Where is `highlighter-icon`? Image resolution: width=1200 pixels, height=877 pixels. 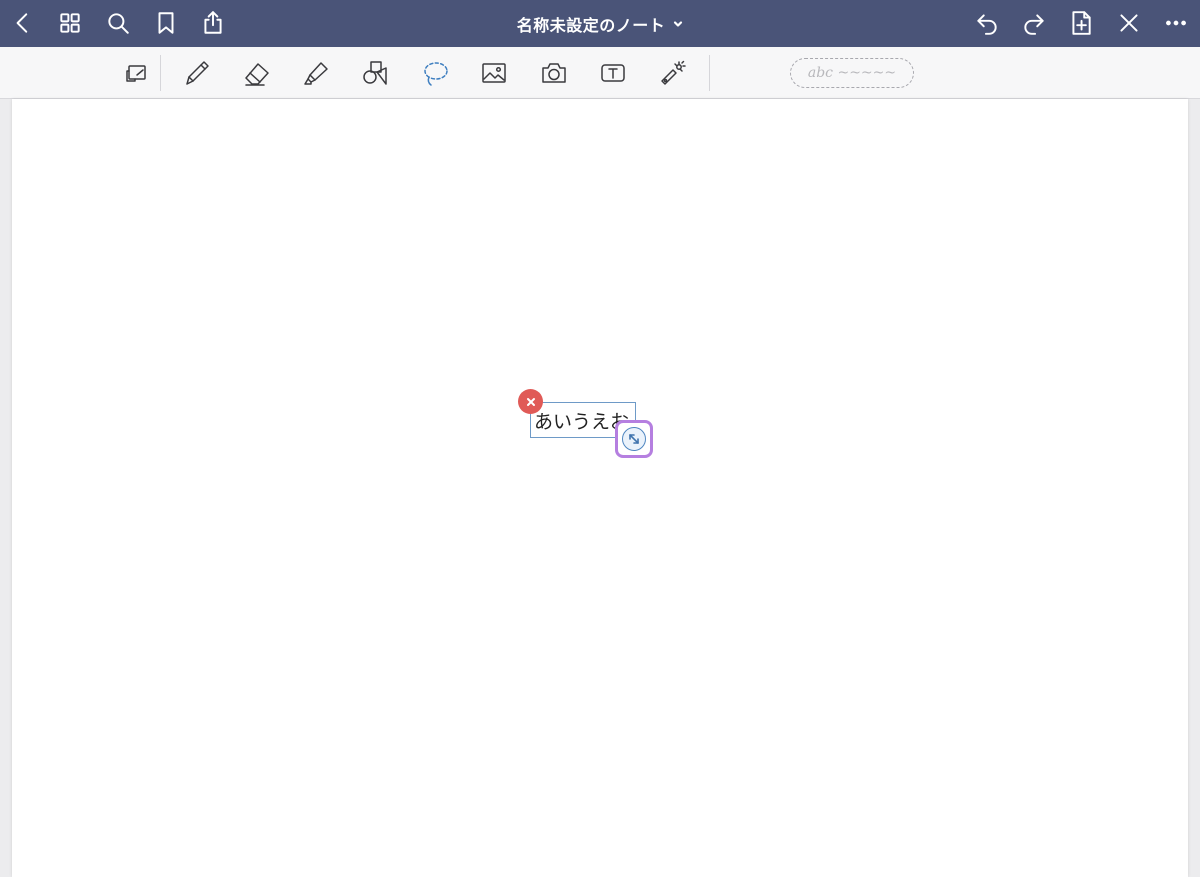 highlighter-icon is located at coordinates (316, 73).